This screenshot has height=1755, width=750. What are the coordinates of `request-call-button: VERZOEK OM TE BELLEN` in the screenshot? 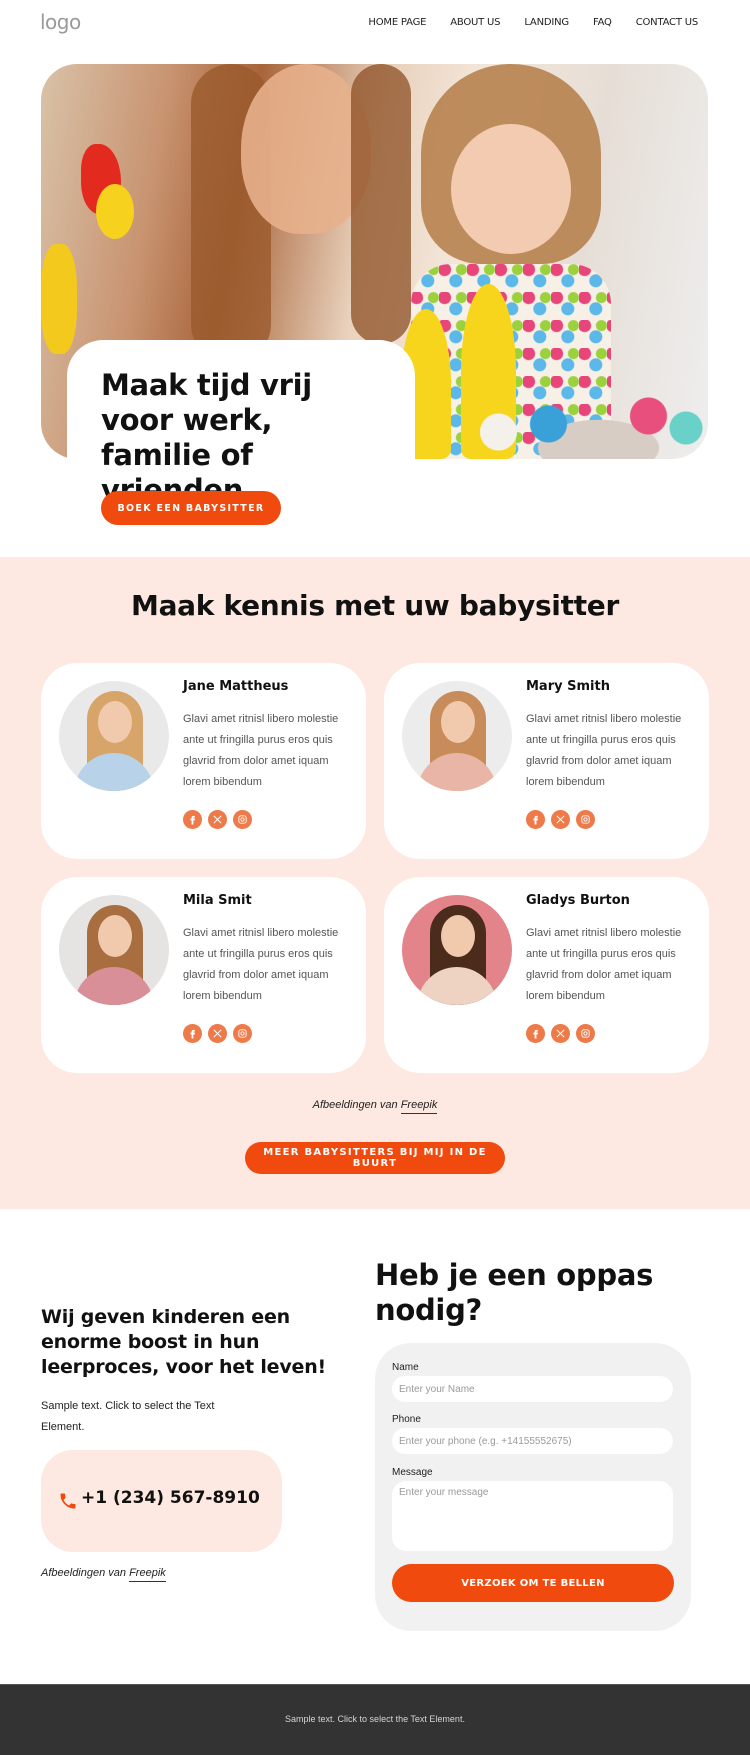 It's located at (533, 1583).